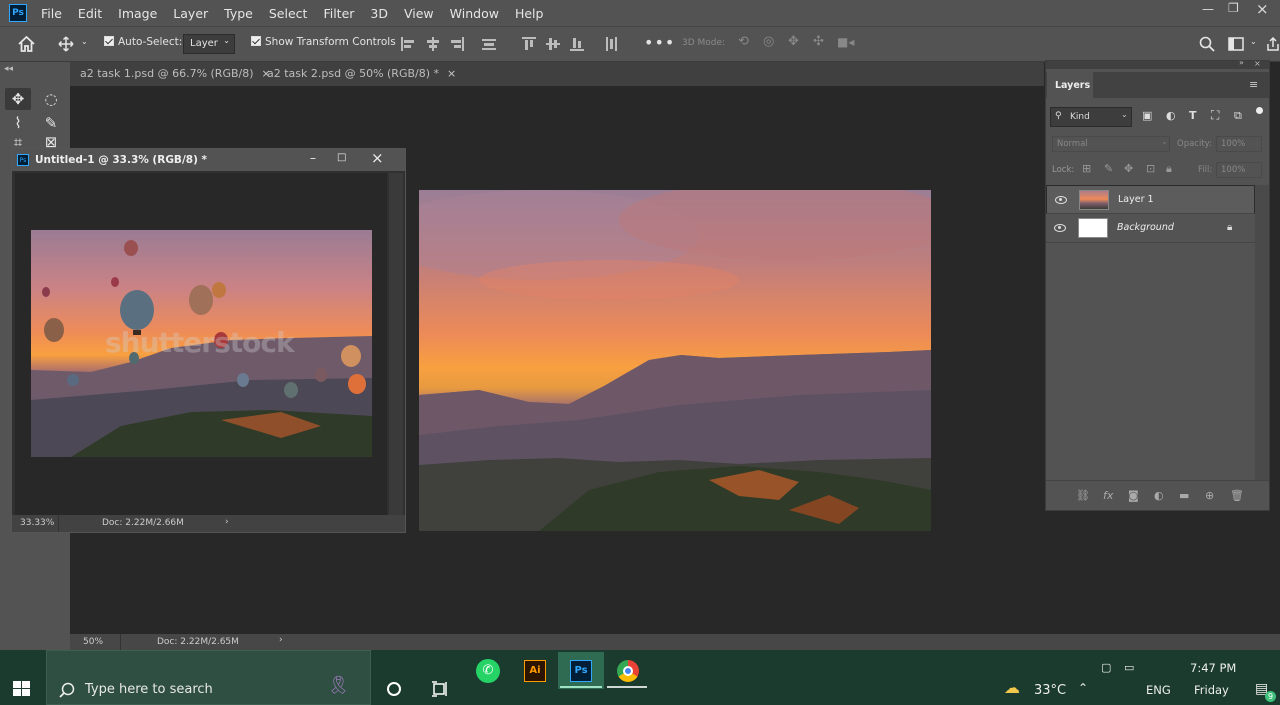  Describe the element at coordinates (18, 99) in the screenshot. I see `move-tool-icon: ✥` at that location.